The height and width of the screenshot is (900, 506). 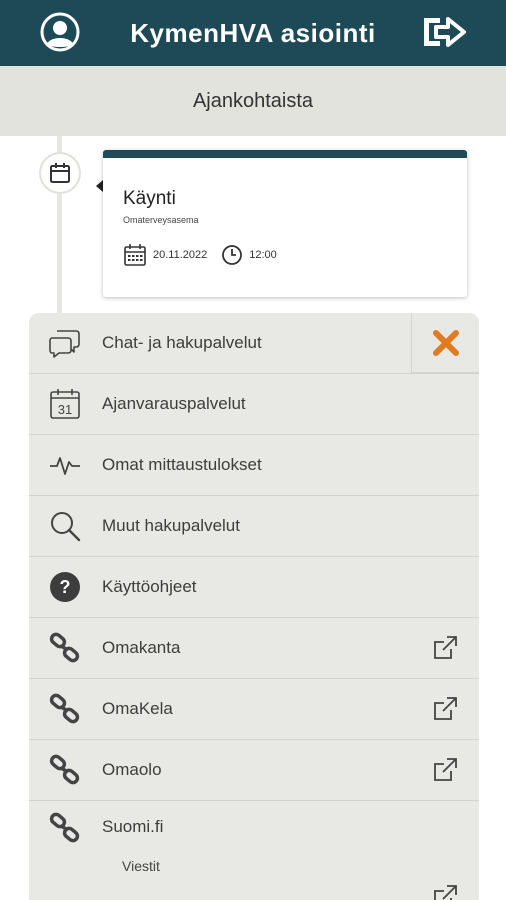 What do you see at coordinates (254, 709) in the screenshot?
I see `menu-item-omakela: OmaKela` at bounding box center [254, 709].